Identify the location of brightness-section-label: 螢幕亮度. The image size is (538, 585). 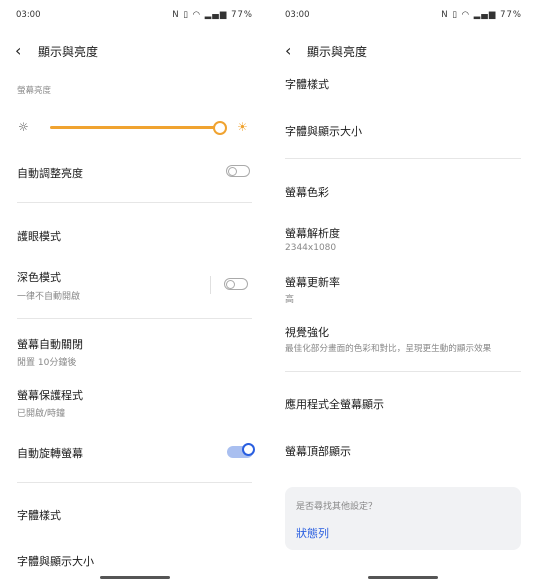
(34, 91).